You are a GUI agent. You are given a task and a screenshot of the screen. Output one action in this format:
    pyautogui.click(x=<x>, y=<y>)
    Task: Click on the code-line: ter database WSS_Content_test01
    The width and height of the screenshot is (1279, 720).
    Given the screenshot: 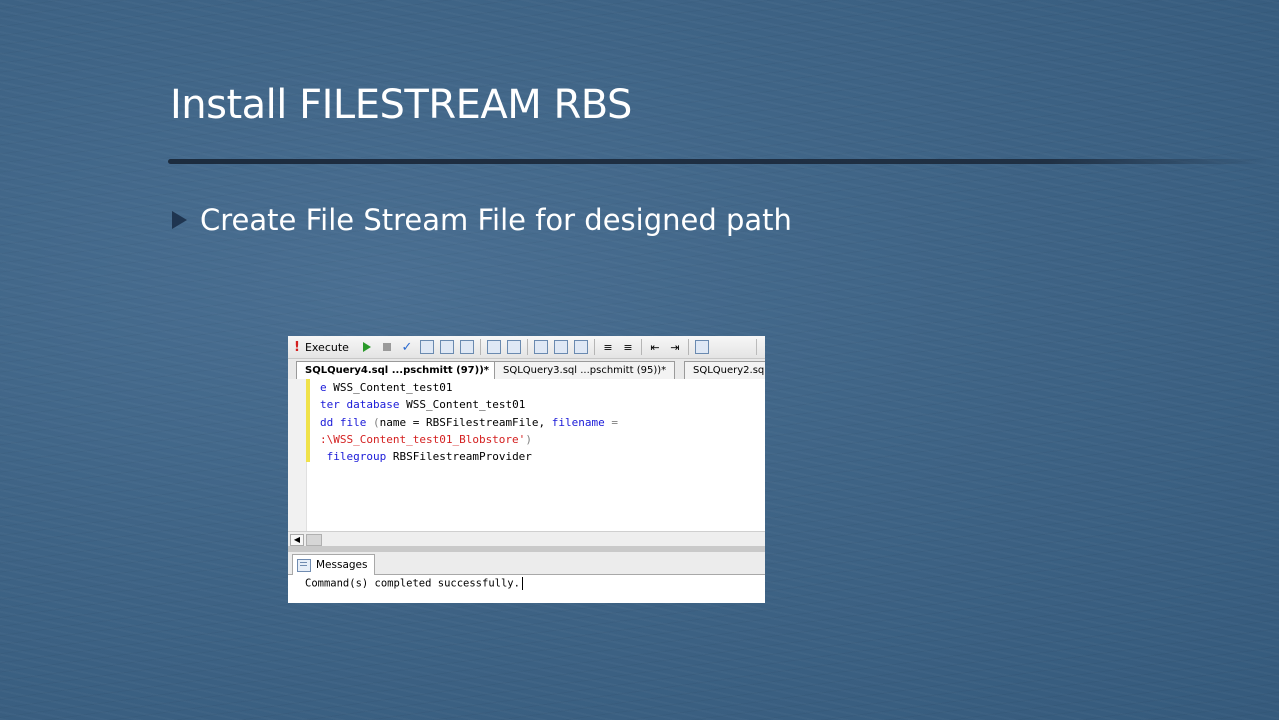 What is the action you would take?
    pyautogui.click(x=422, y=404)
    